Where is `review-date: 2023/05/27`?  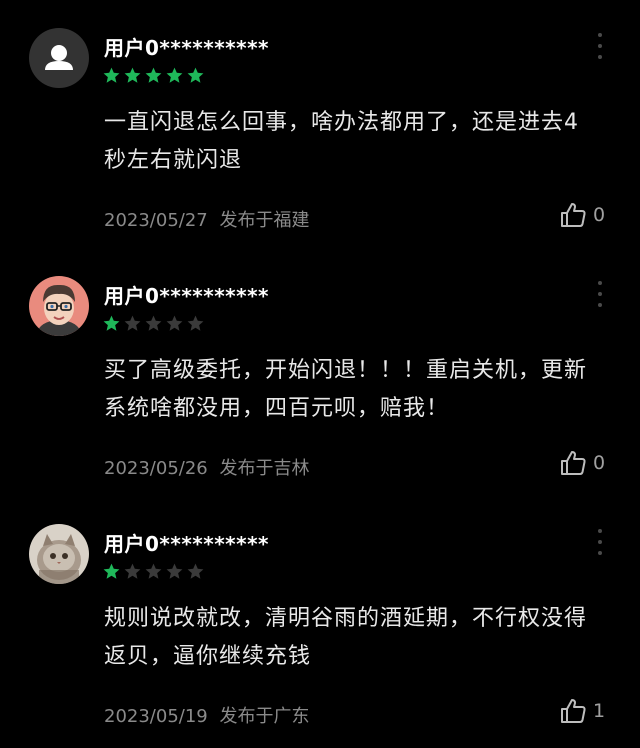
review-date: 2023/05/27 is located at coordinates (156, 220).